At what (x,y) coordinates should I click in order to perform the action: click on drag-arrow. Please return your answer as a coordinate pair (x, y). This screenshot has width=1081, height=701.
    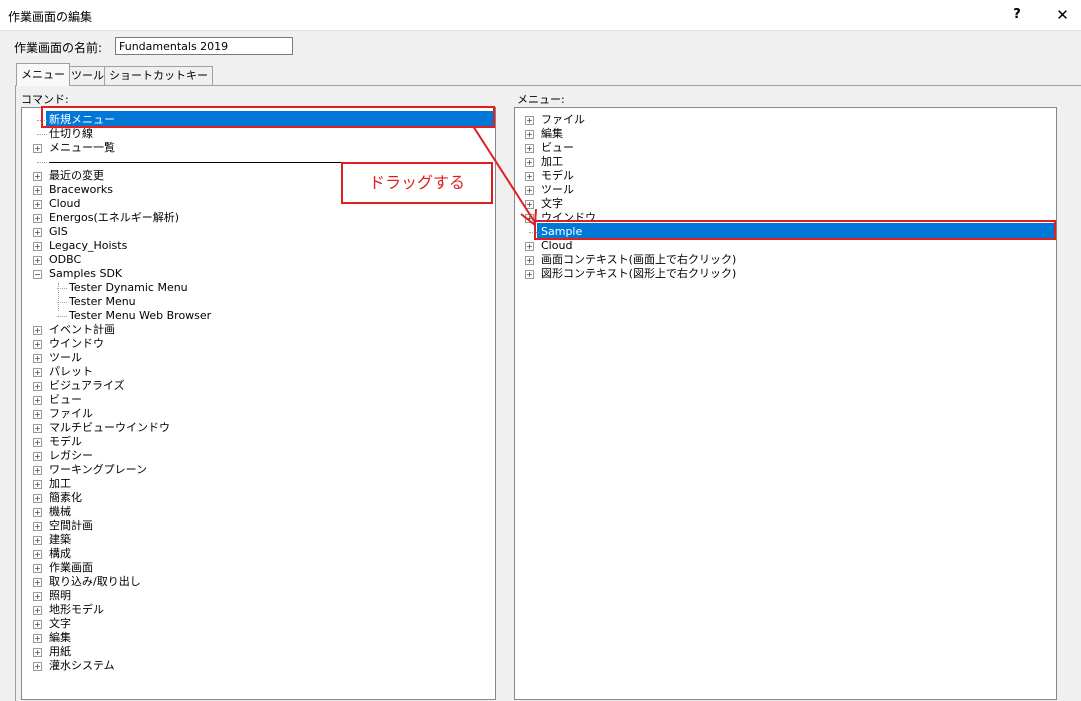
    Looking at the image, I should click on (504, 176).